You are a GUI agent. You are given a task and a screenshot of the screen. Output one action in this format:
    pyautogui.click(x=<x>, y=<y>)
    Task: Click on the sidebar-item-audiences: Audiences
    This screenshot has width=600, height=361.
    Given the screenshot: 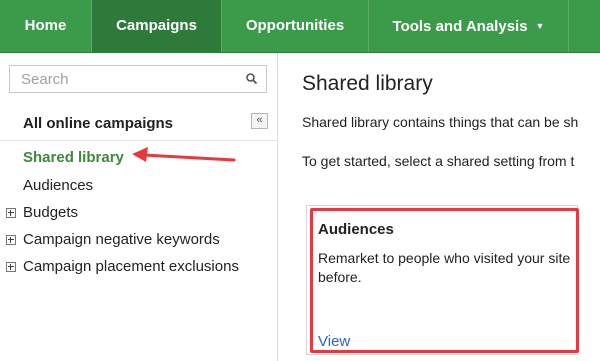 What is the action you would take?
    pyautogui.click(x=58, y=185)
    